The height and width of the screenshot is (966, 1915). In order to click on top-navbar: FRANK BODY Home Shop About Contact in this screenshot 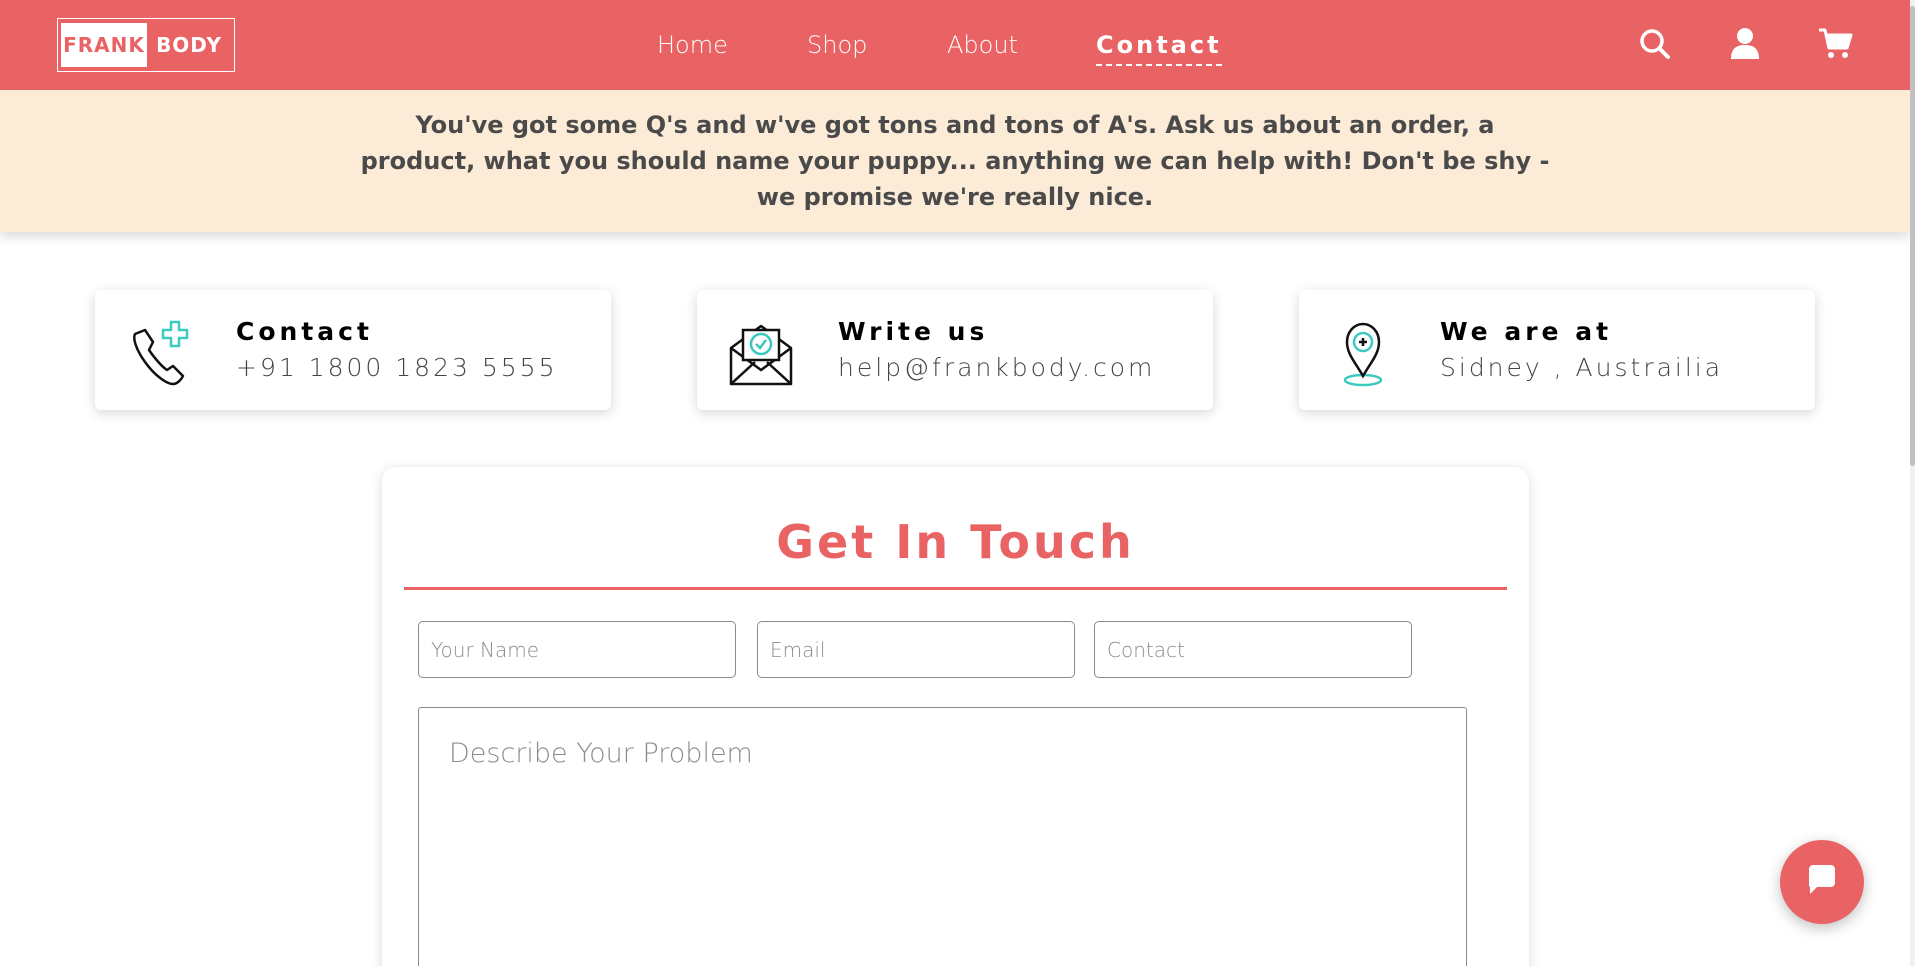, I will do `click(957, 45)`.